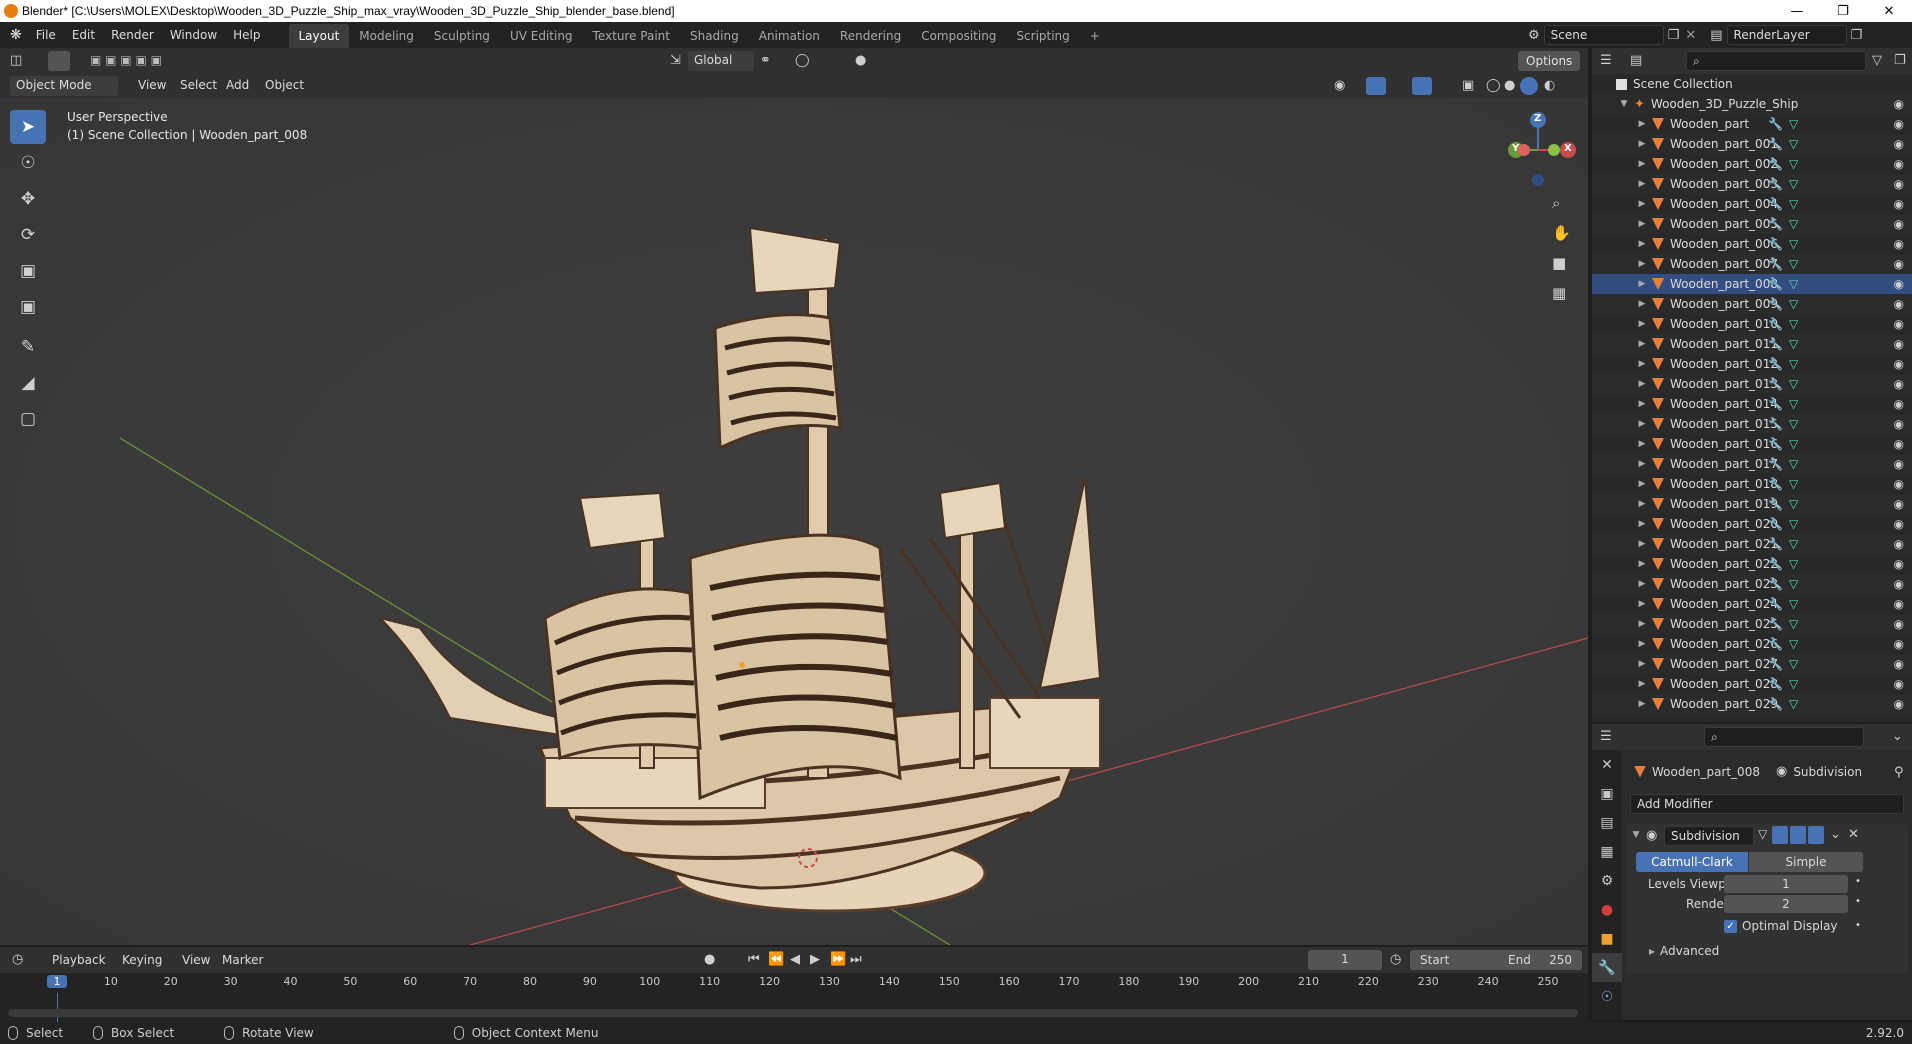 This screenshot has height=1044, width=1912. I want to click on outliner-item: ▶ Wooden_part_024 🔧 ▽ ◉, so click(1752, 604).